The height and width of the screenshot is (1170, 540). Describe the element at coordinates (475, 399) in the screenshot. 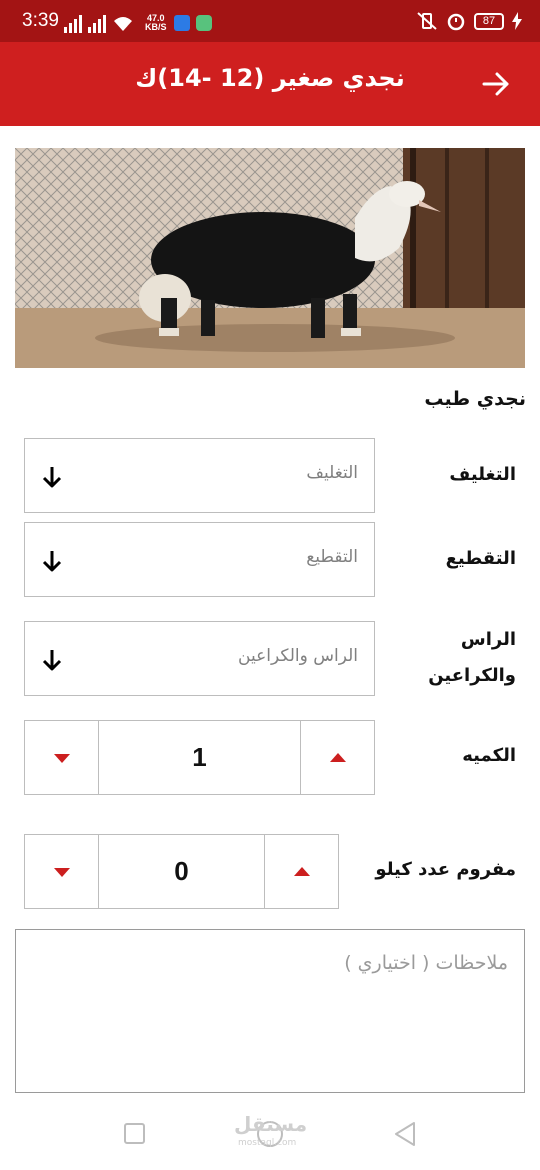

I see `product-name: نجدي طيب` at that location.